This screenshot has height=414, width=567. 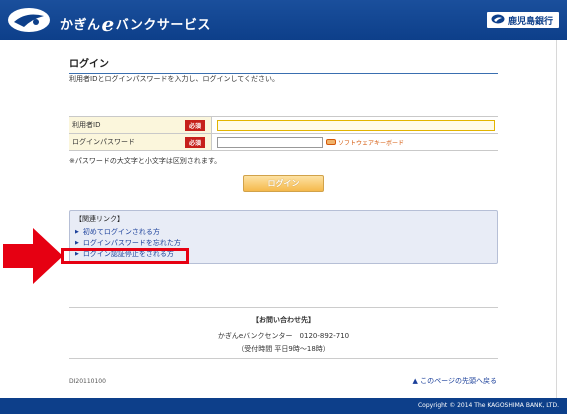 I want to click on kagin-logo-icon, so click(x=29, y=20).